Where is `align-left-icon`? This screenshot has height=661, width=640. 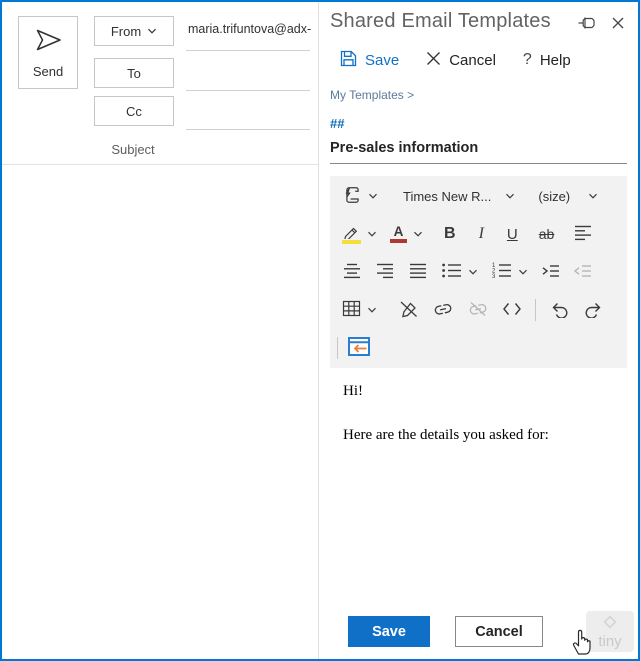
align-left-icon is located at coordinates (583, 234).